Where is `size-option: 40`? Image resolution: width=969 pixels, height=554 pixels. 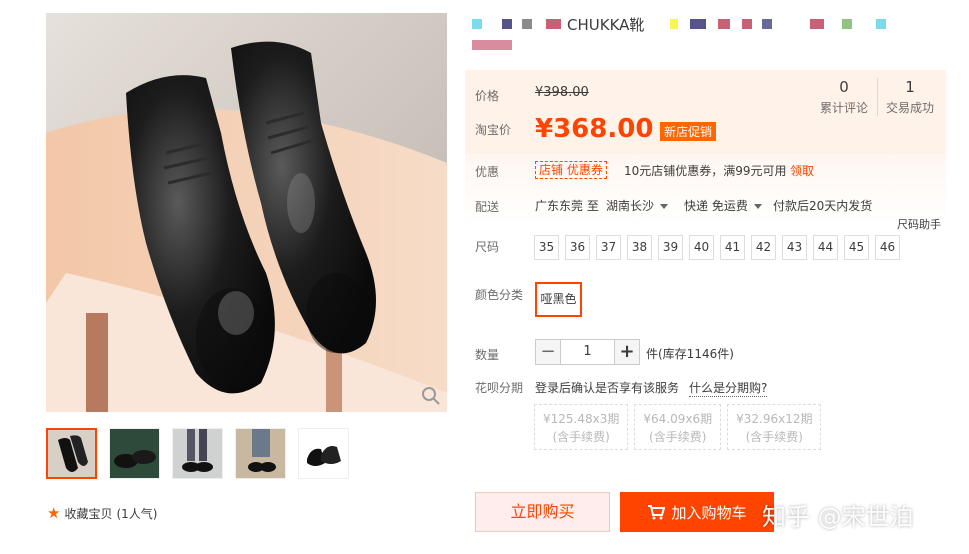
size-option: 40 is located at coordinates (701, 247).